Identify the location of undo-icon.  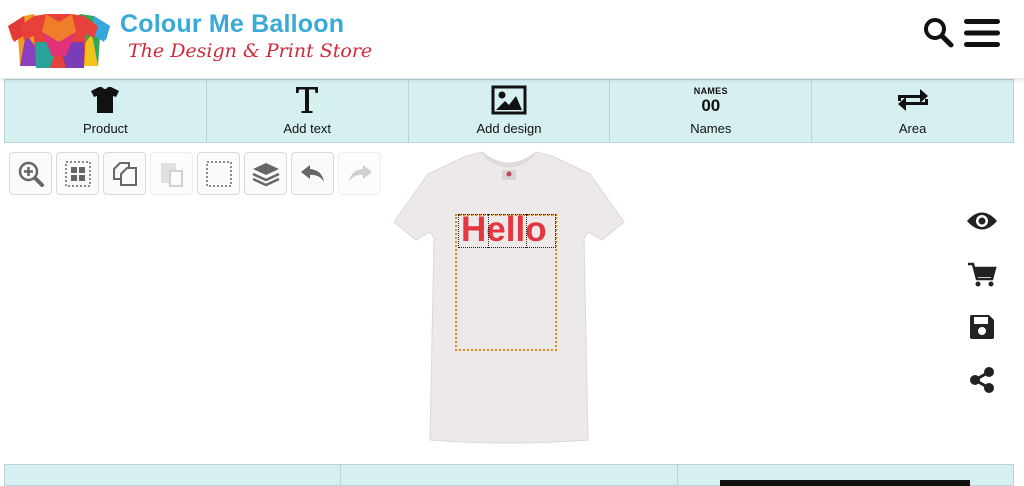
(312, 173).